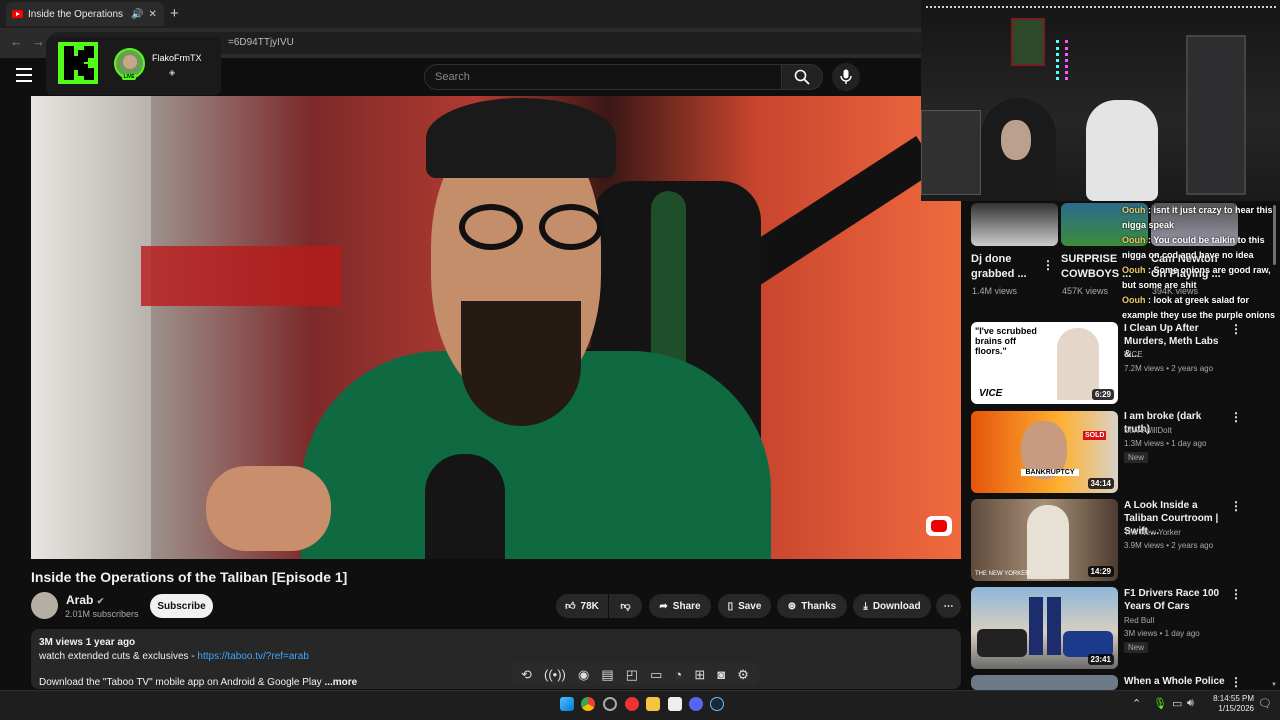 The width and height of the screenshot is (1280, 720). What do you see at coordinates (87, 642) in the screenshot?
I see `views-and-date: 3M views 1 year ago` at bounding box center [87, 642].